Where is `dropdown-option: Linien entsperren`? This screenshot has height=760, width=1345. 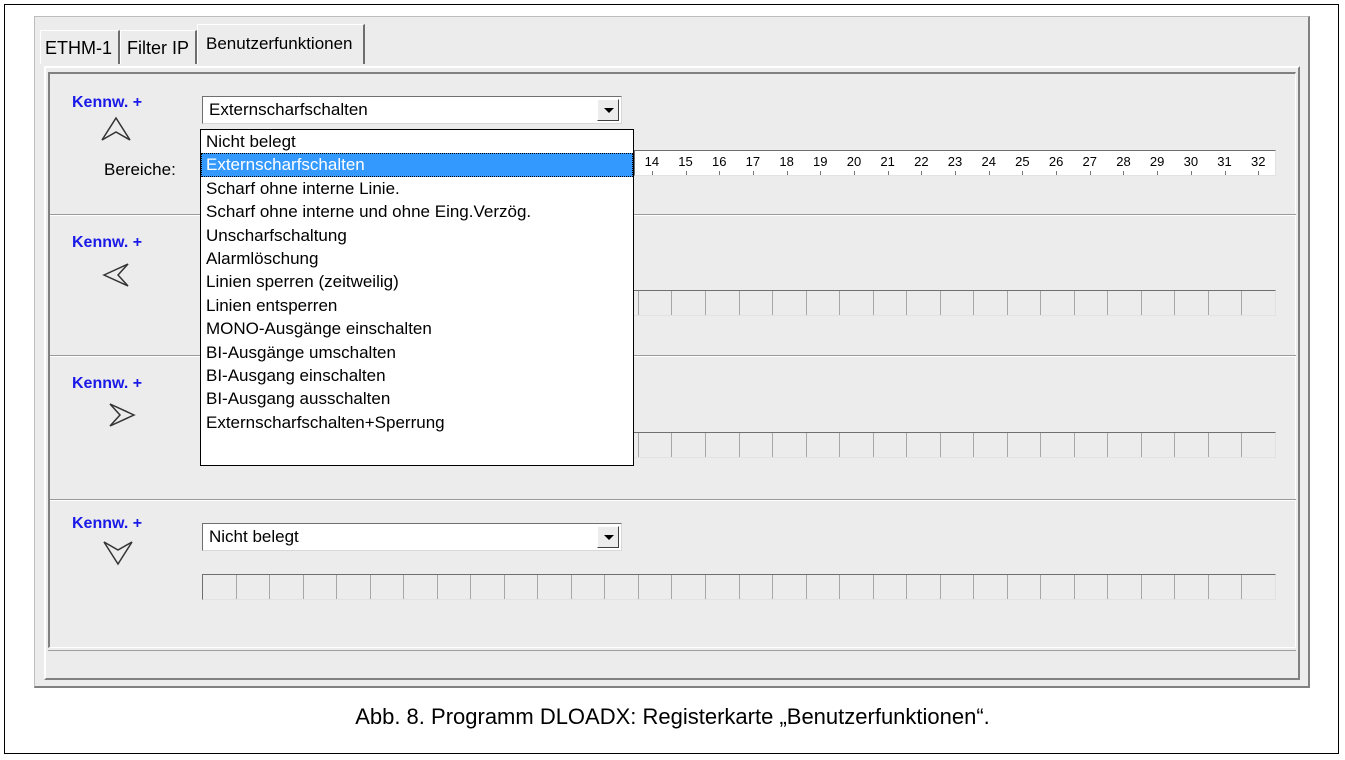
dropdown-option: Linien entsperren is located at coordinates (417, 305).